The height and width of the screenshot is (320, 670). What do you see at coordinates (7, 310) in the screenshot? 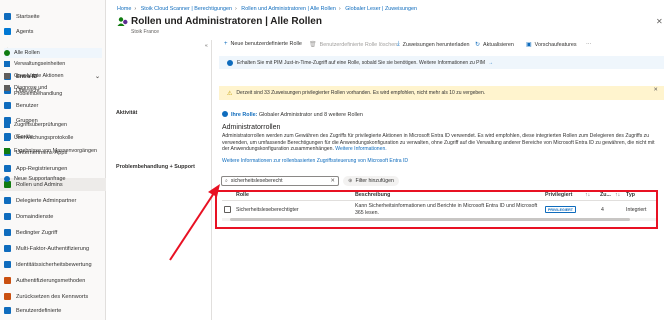
I see `custom-icon` at bounding box center [7, 310].